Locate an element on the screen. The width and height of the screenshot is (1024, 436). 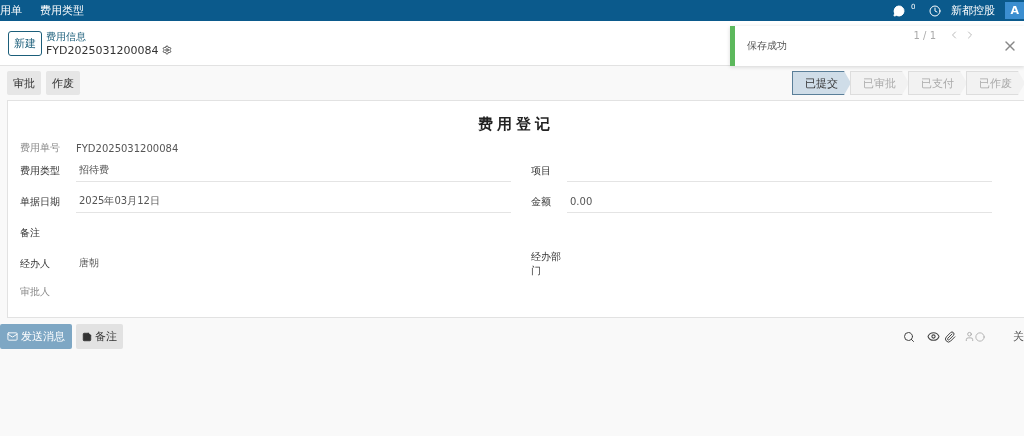
note-icon is located at coordinates (87, 336).